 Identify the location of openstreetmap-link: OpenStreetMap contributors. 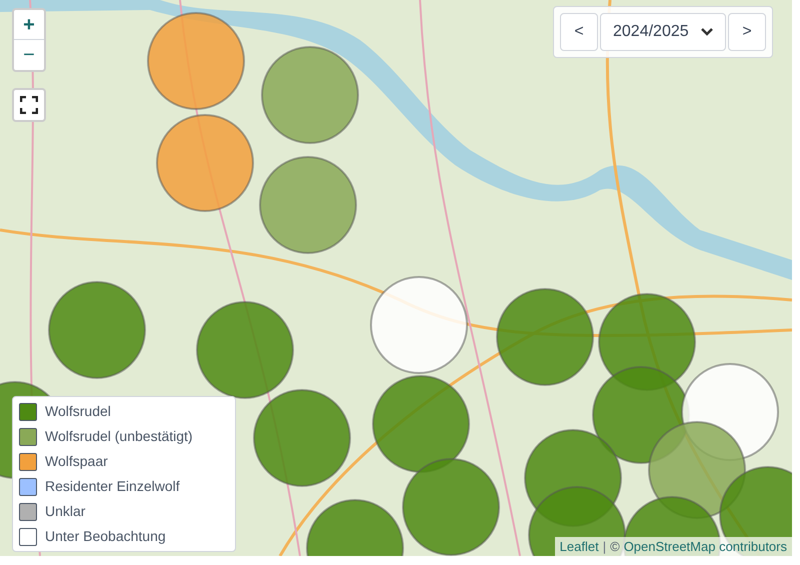
(705, 546).